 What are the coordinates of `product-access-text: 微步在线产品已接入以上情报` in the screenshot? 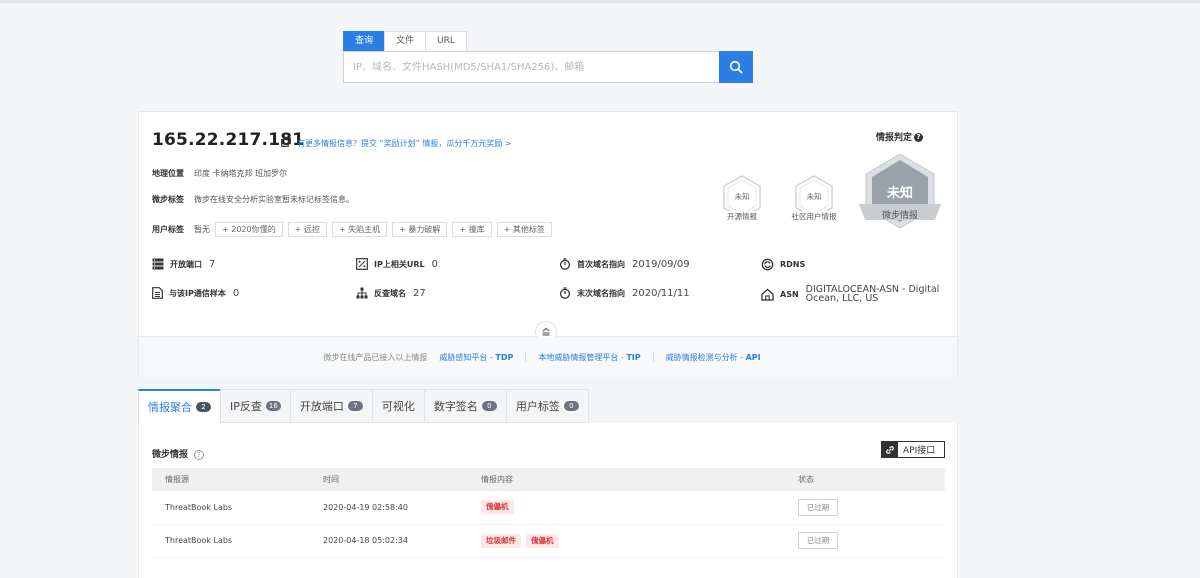 It's located at (375, 357).